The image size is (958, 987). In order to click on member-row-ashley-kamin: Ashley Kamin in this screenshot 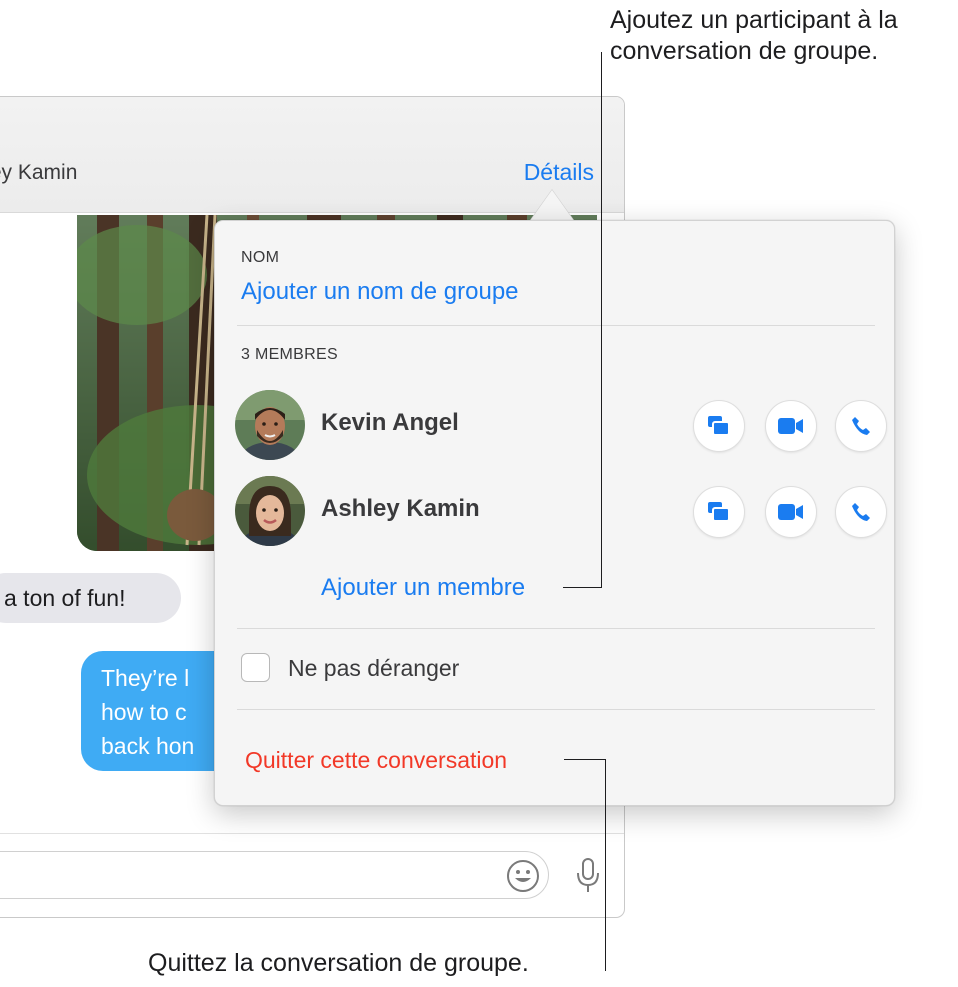, I will do `click(561, 511)`.